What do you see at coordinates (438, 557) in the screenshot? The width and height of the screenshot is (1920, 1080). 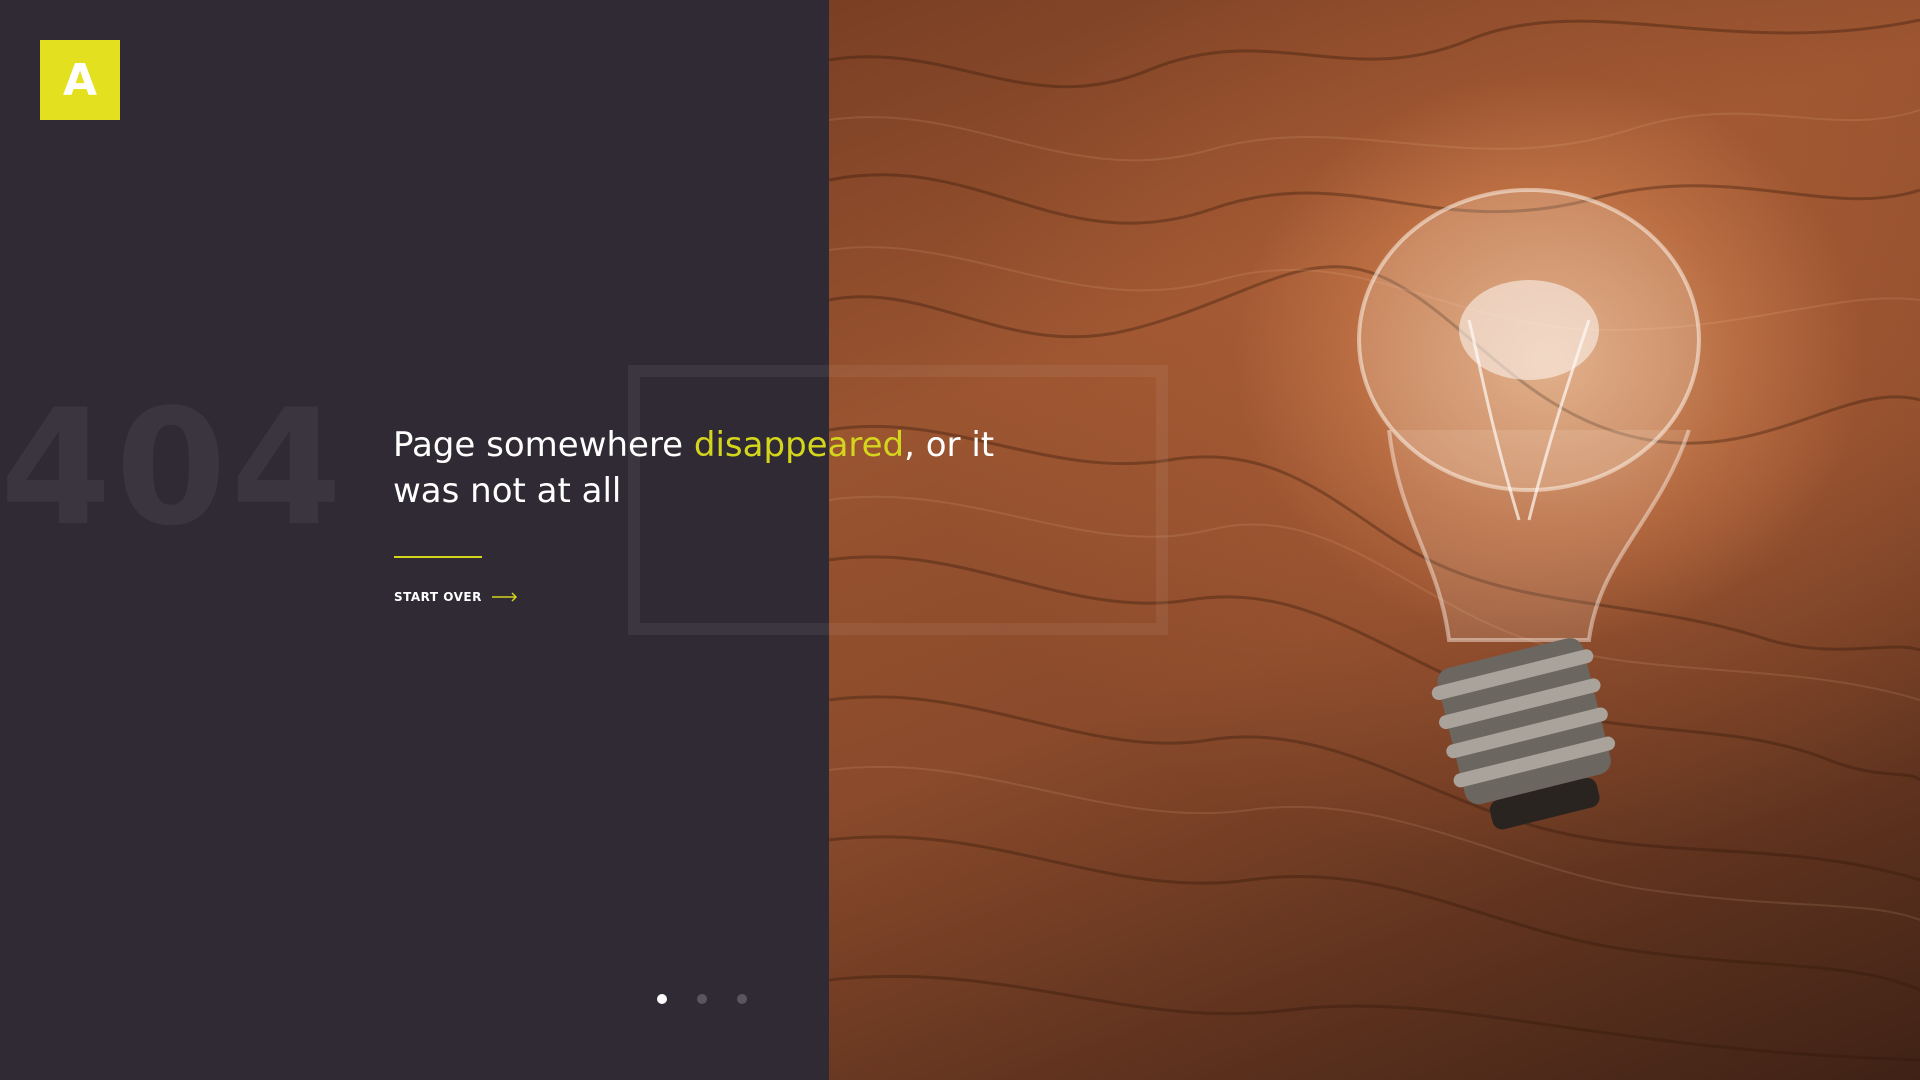 I see `accent-divider` at bounding box center [438, 557].